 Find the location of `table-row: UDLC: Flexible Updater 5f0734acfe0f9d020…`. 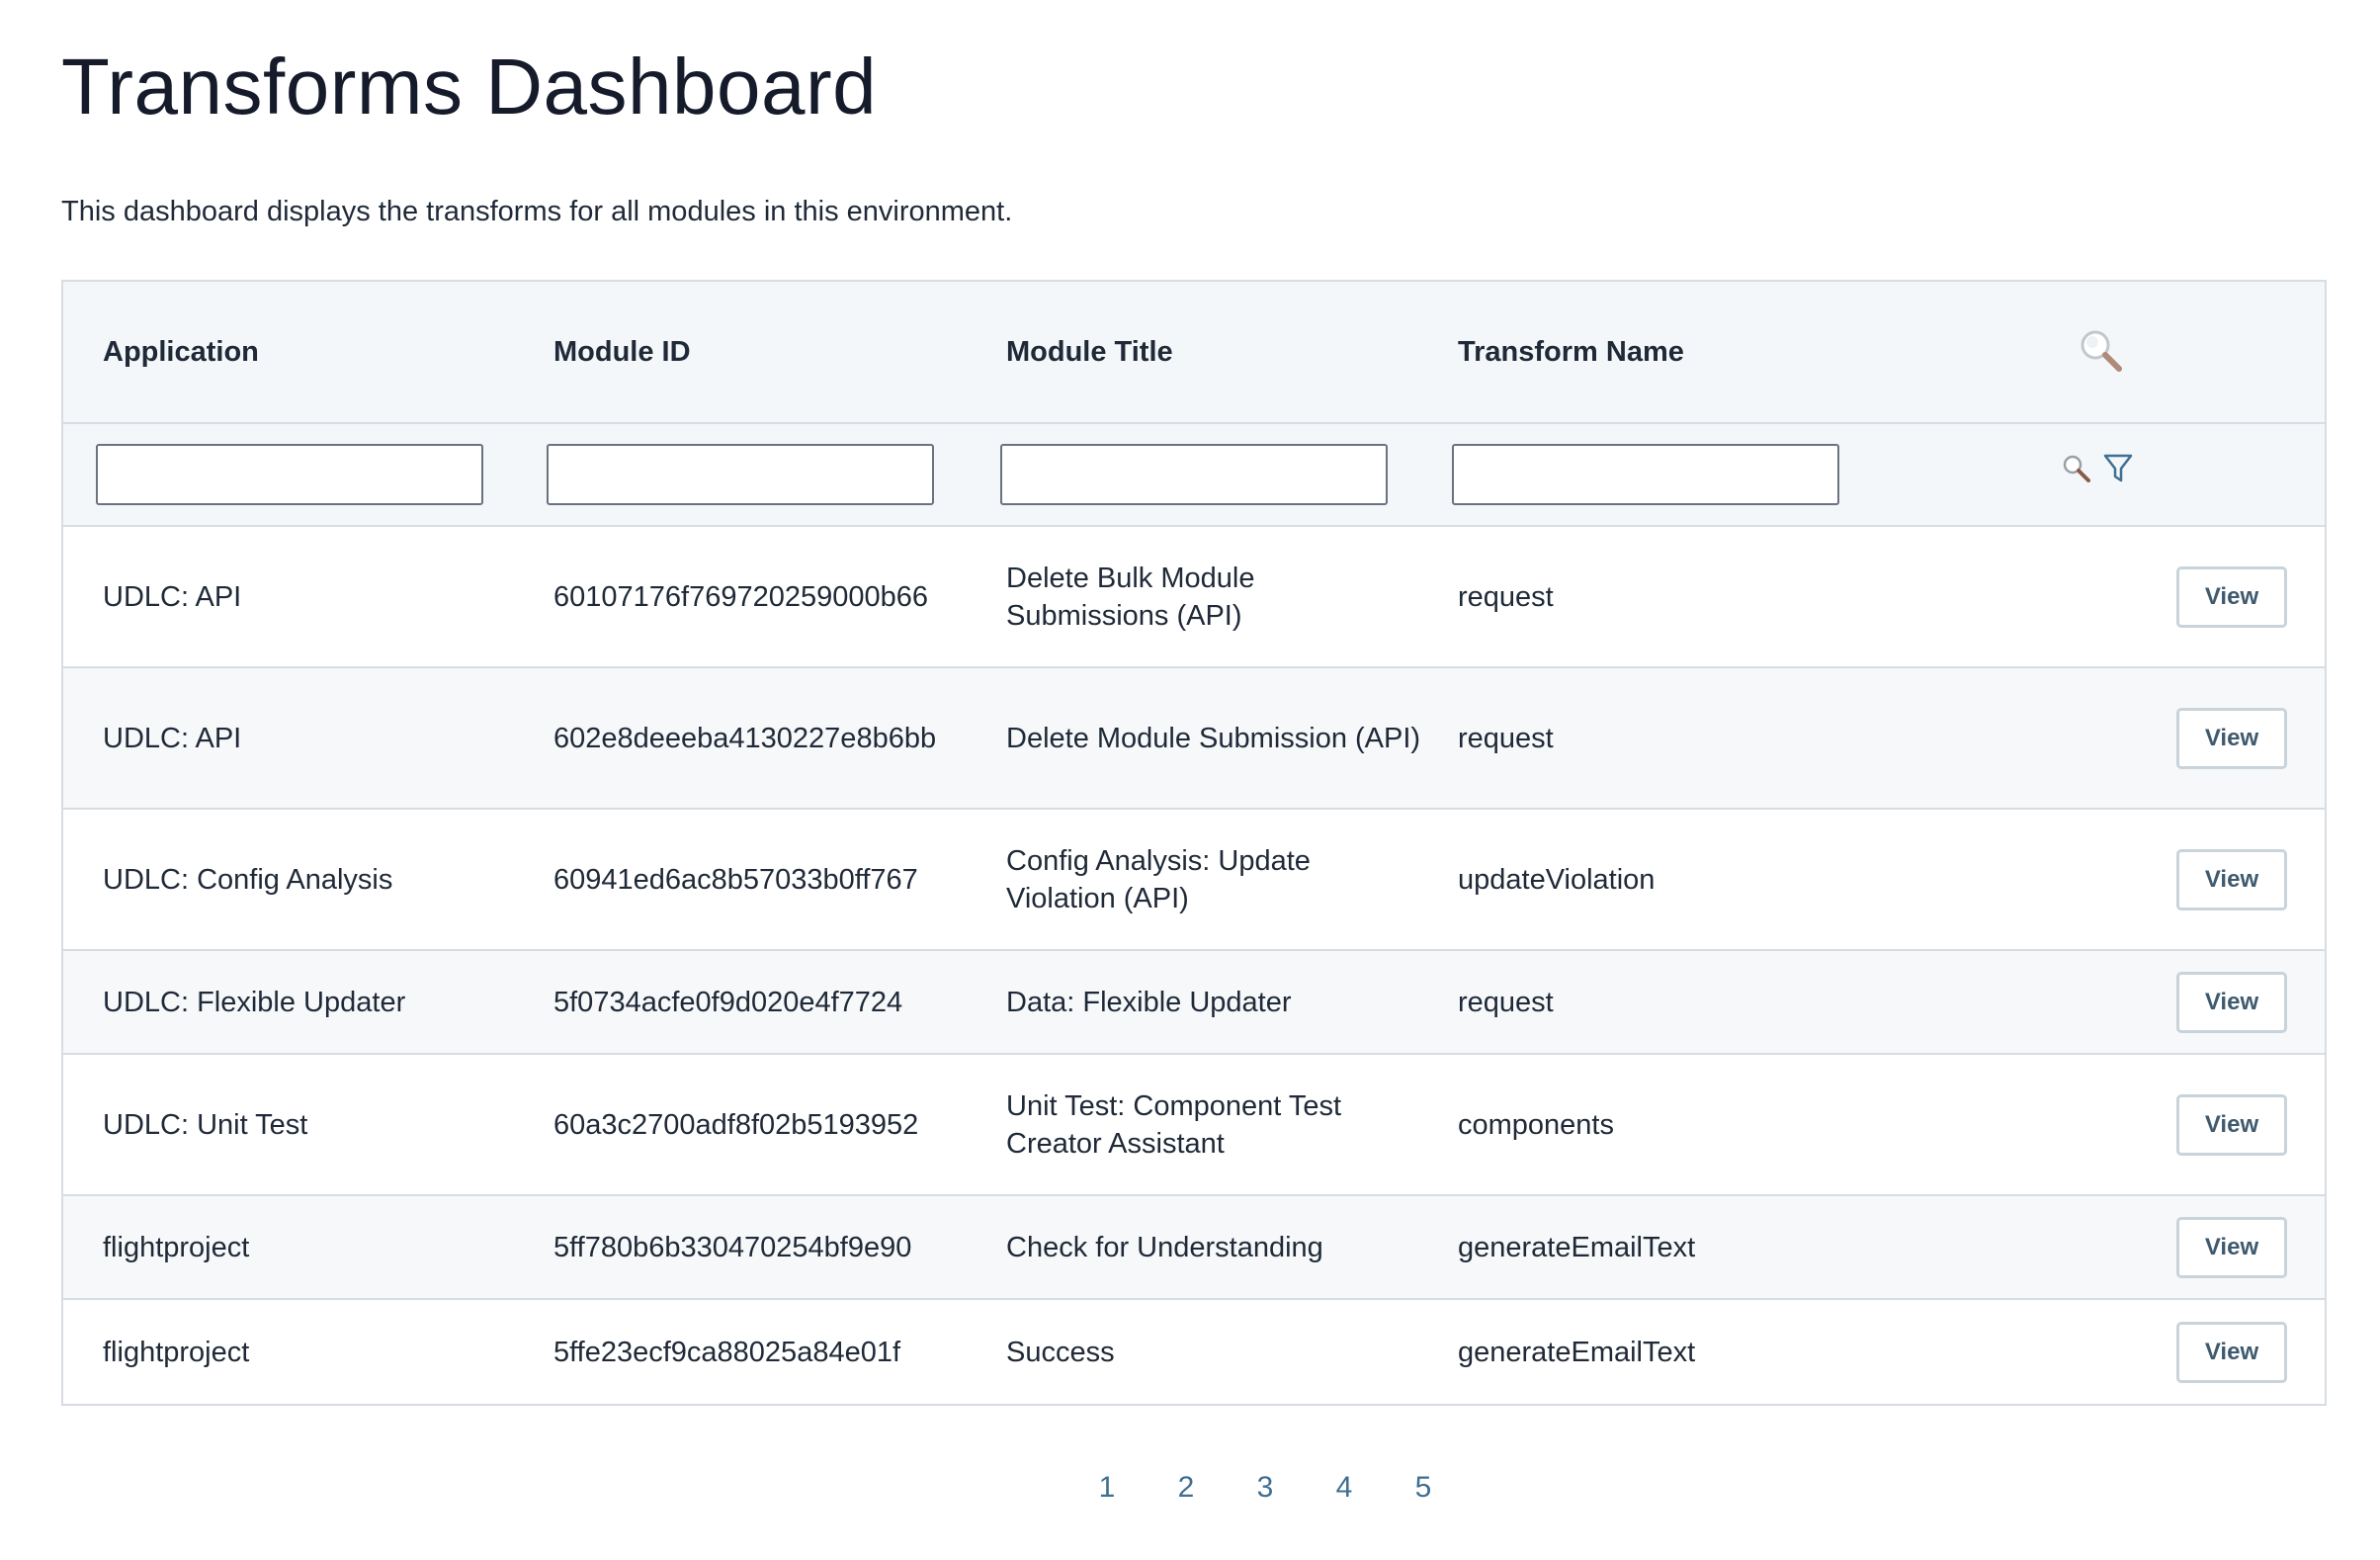

table-row: UDLC: Flexible Updater 5f0734acfe0f9d020… is located at coordinates (1194, 1003).